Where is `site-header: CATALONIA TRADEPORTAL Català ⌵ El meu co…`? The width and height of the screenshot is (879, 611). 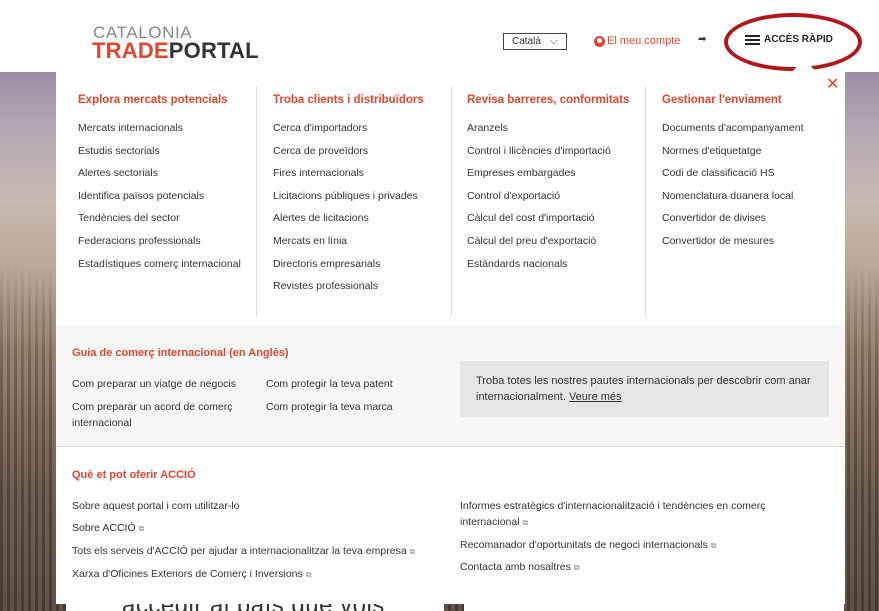 site-header: CATALONIA TRADEPORTAL Català ⌵ El meu co… is located at coordinates (439, 36).